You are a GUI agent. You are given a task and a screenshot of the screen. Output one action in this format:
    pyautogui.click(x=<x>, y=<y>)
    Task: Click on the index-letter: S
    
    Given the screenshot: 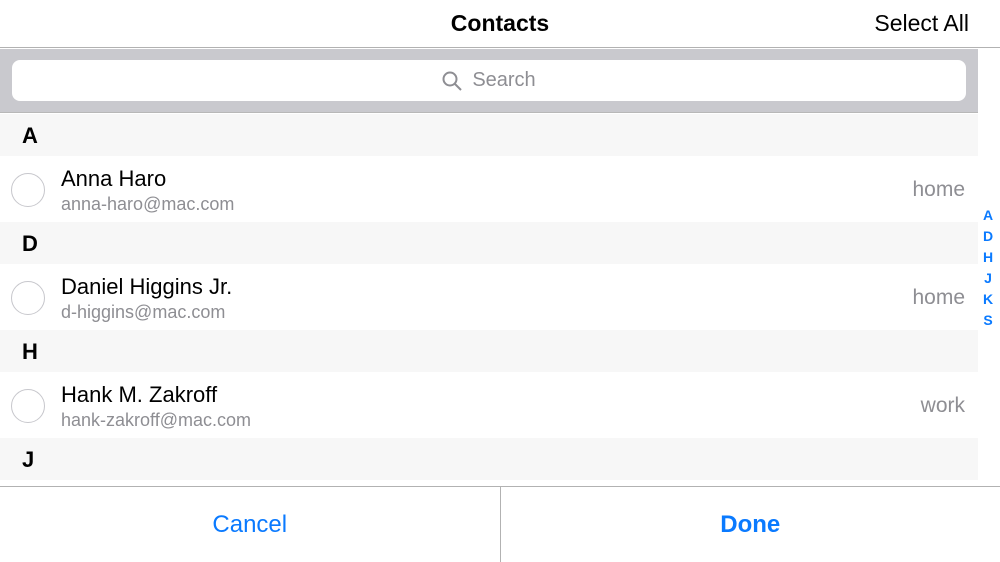 What is the action you would take?
    pyautogui.click(x=987, y=322)
    